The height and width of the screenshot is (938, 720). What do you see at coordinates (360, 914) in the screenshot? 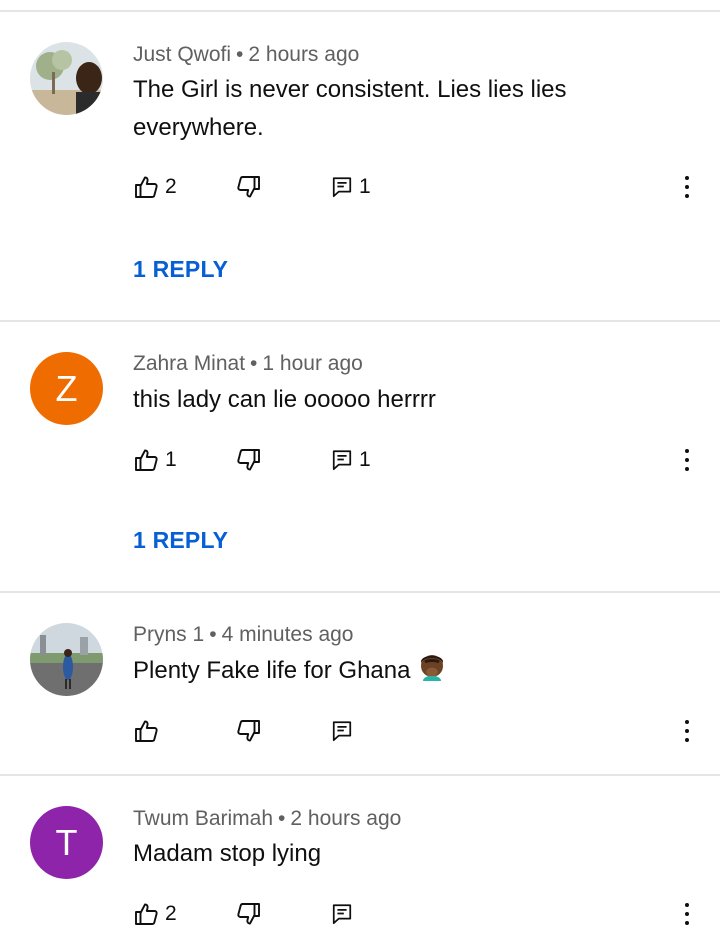
I see `comment-actions: 2` at bounding box center [360, 914].